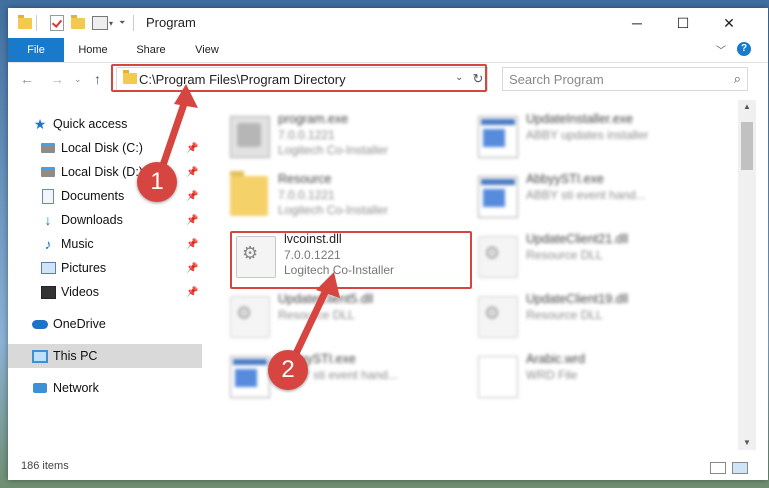 The image size is (769, 488). What do you see at coordinates (310, 324) in the screenshot?
I see `arrow-2-shaft` at bounding box center [310, 324].